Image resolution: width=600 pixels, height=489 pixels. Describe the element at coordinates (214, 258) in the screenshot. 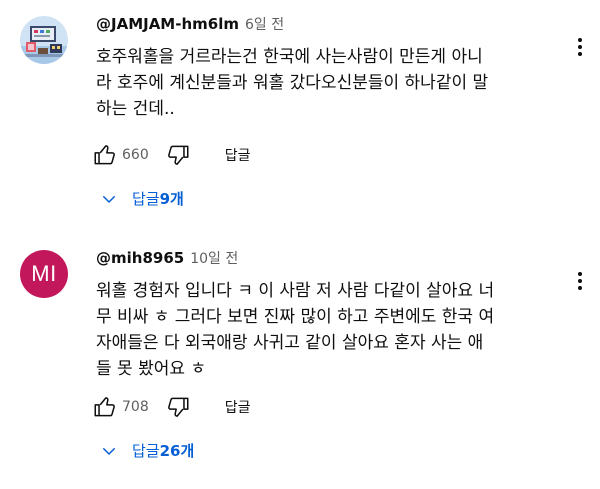

I see `comment-time: 10일 전` at that location.